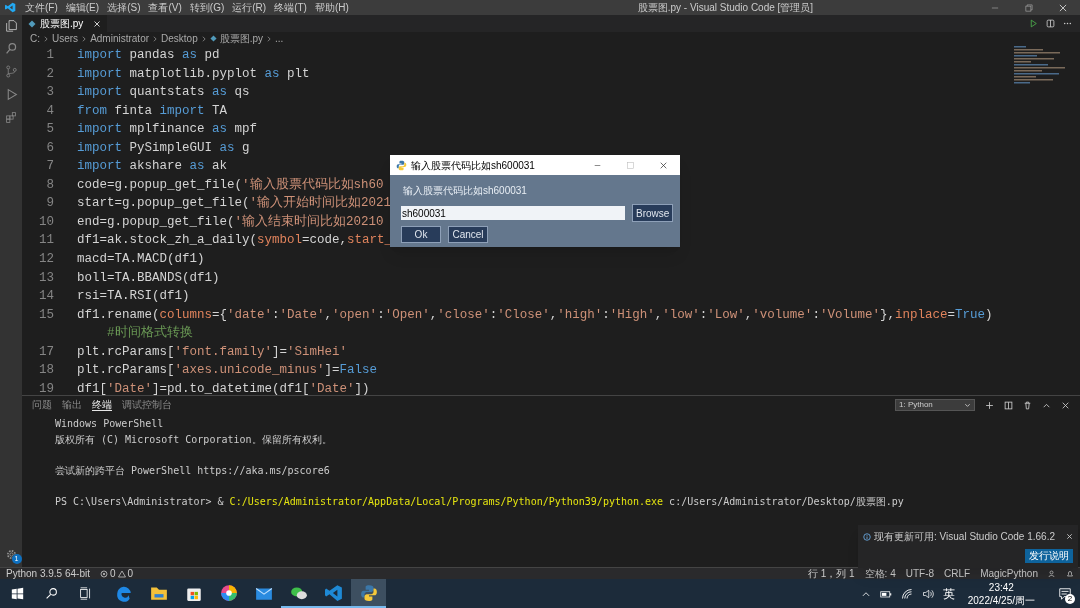 Image resolution: width=1080 pixels, height=608 pixels. Describe the element at coordinates (35, 38) in the screenshot. I see `breadcrumb-item: C:` at that location.